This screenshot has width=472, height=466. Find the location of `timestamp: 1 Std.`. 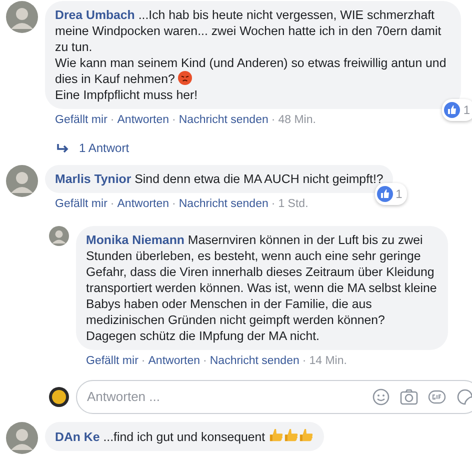

timestamp: 1 Std. is located at coordinates (293, 204).